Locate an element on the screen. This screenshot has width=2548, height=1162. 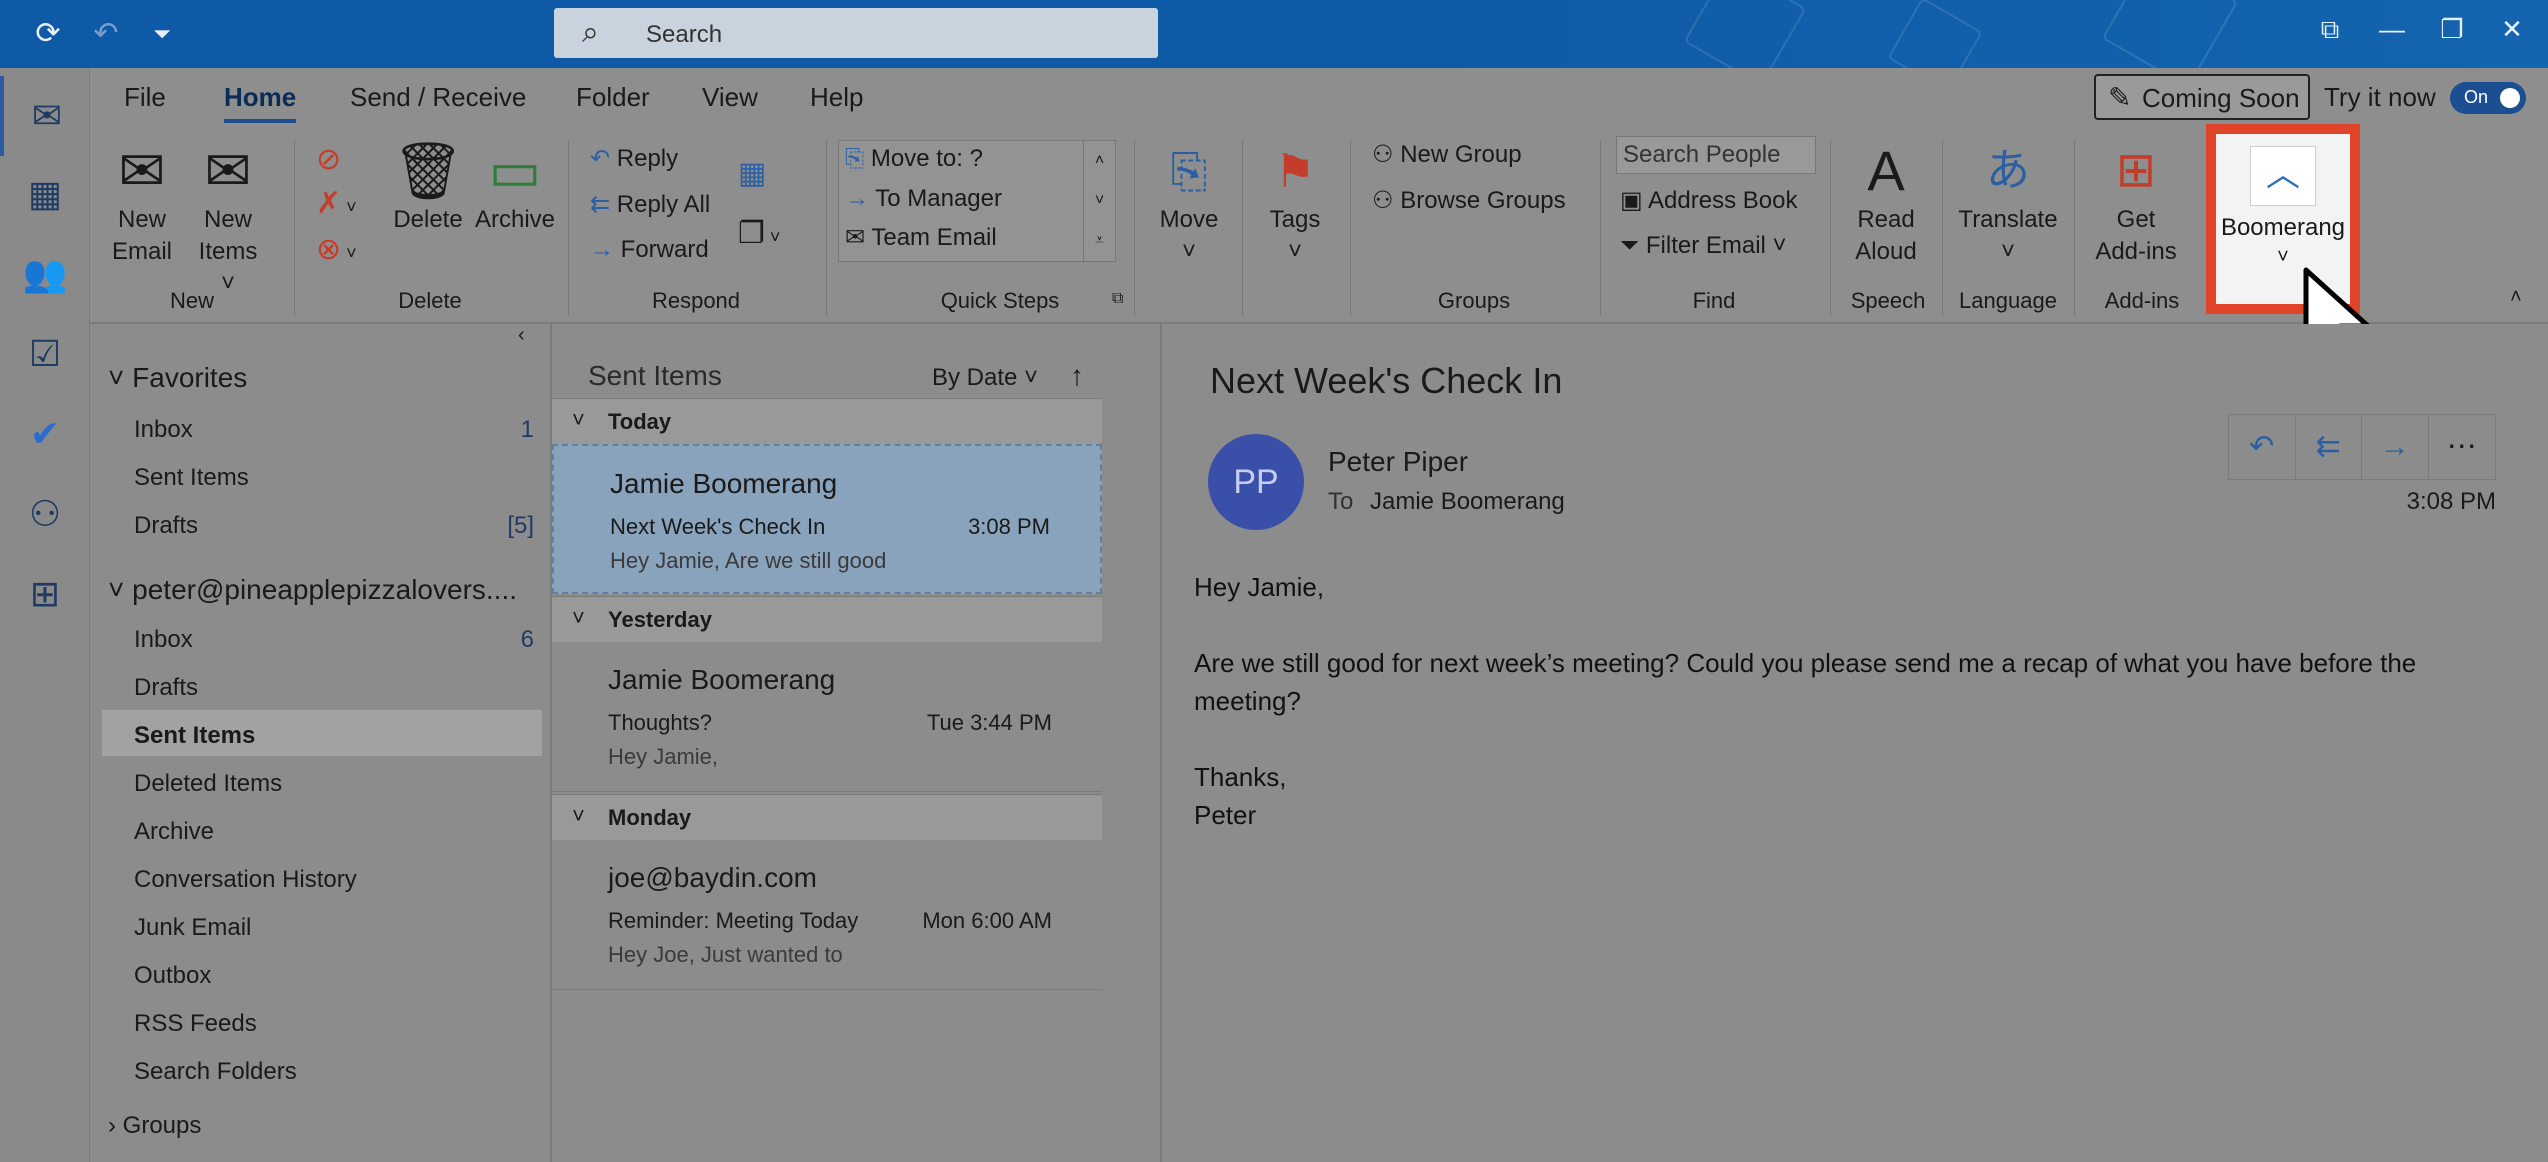
tab-send-receive: Send / Receive is located at coordinates (438, 97).